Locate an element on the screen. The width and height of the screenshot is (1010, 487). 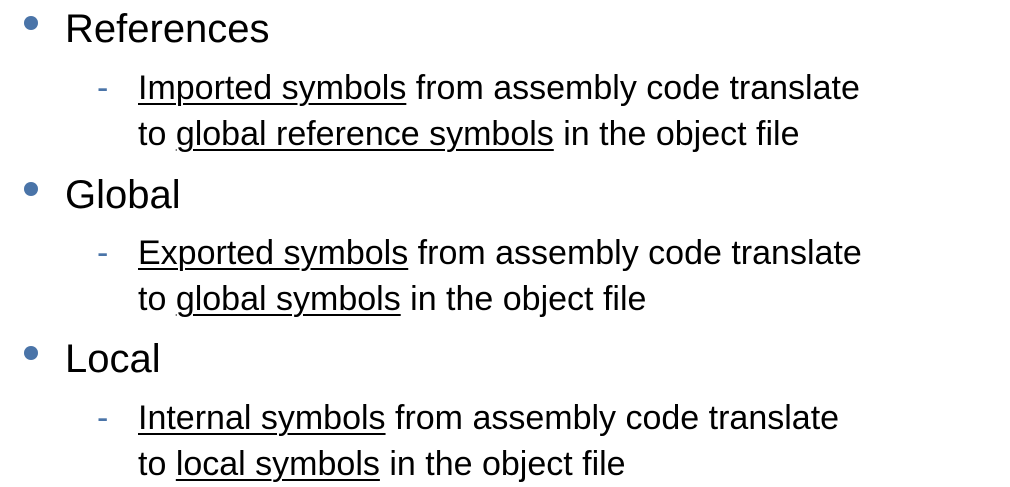
heading-local: Local is located at coordinates (113, 359).